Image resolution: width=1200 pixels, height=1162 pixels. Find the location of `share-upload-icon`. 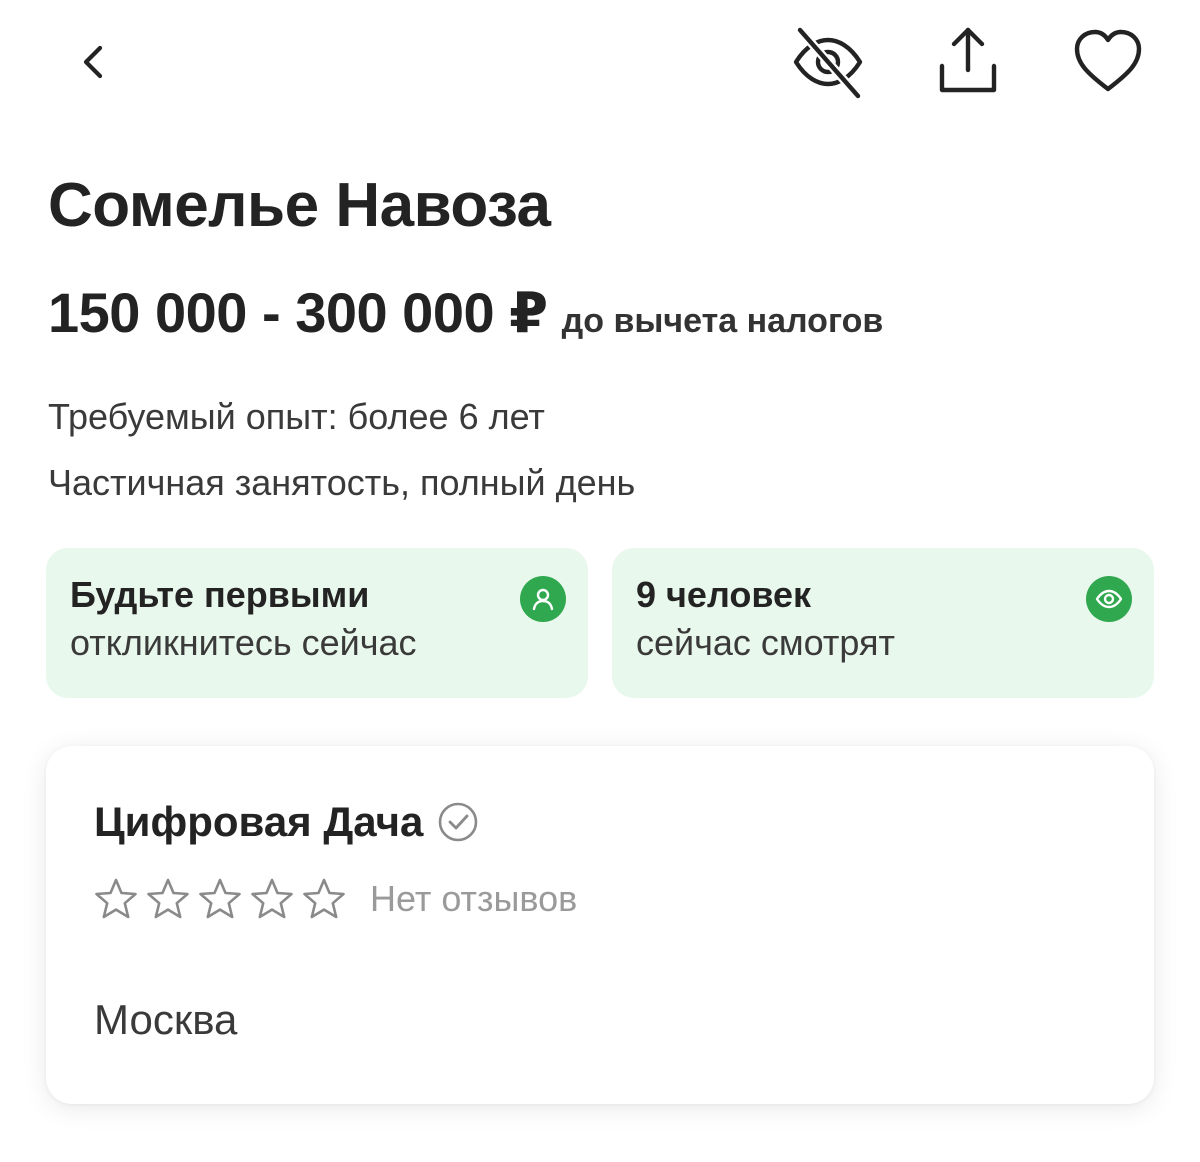

share-upload-icon is located at coordinates (968, 60).